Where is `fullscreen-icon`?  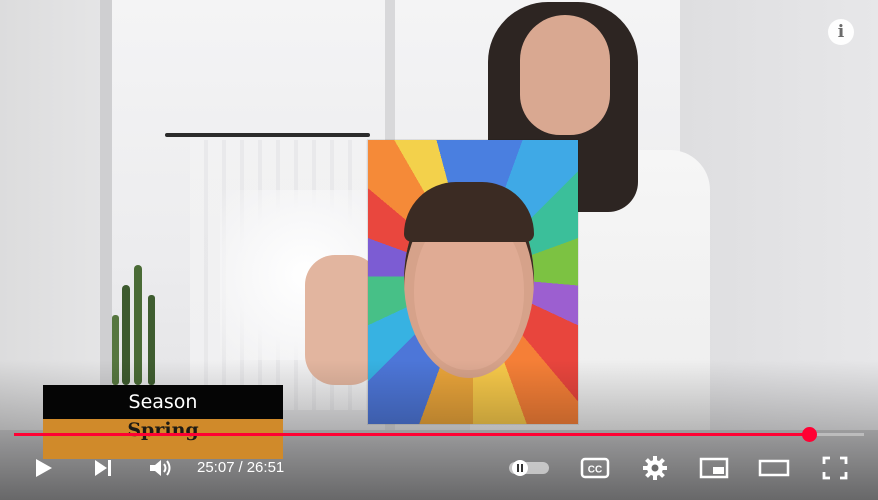 fullscreen-icon is located at coordinates (835, 468).